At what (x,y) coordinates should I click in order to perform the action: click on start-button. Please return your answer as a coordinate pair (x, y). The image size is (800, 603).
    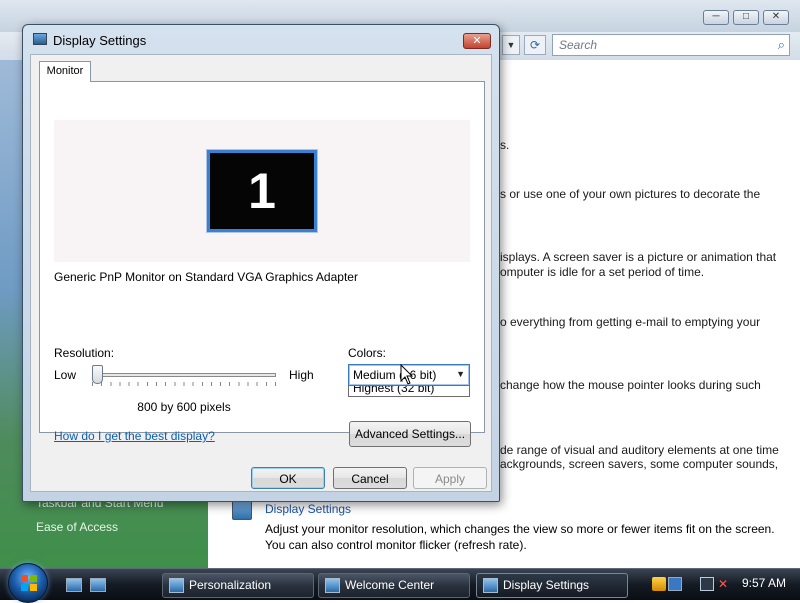
    Looking at the image, I should click on (28, 583).